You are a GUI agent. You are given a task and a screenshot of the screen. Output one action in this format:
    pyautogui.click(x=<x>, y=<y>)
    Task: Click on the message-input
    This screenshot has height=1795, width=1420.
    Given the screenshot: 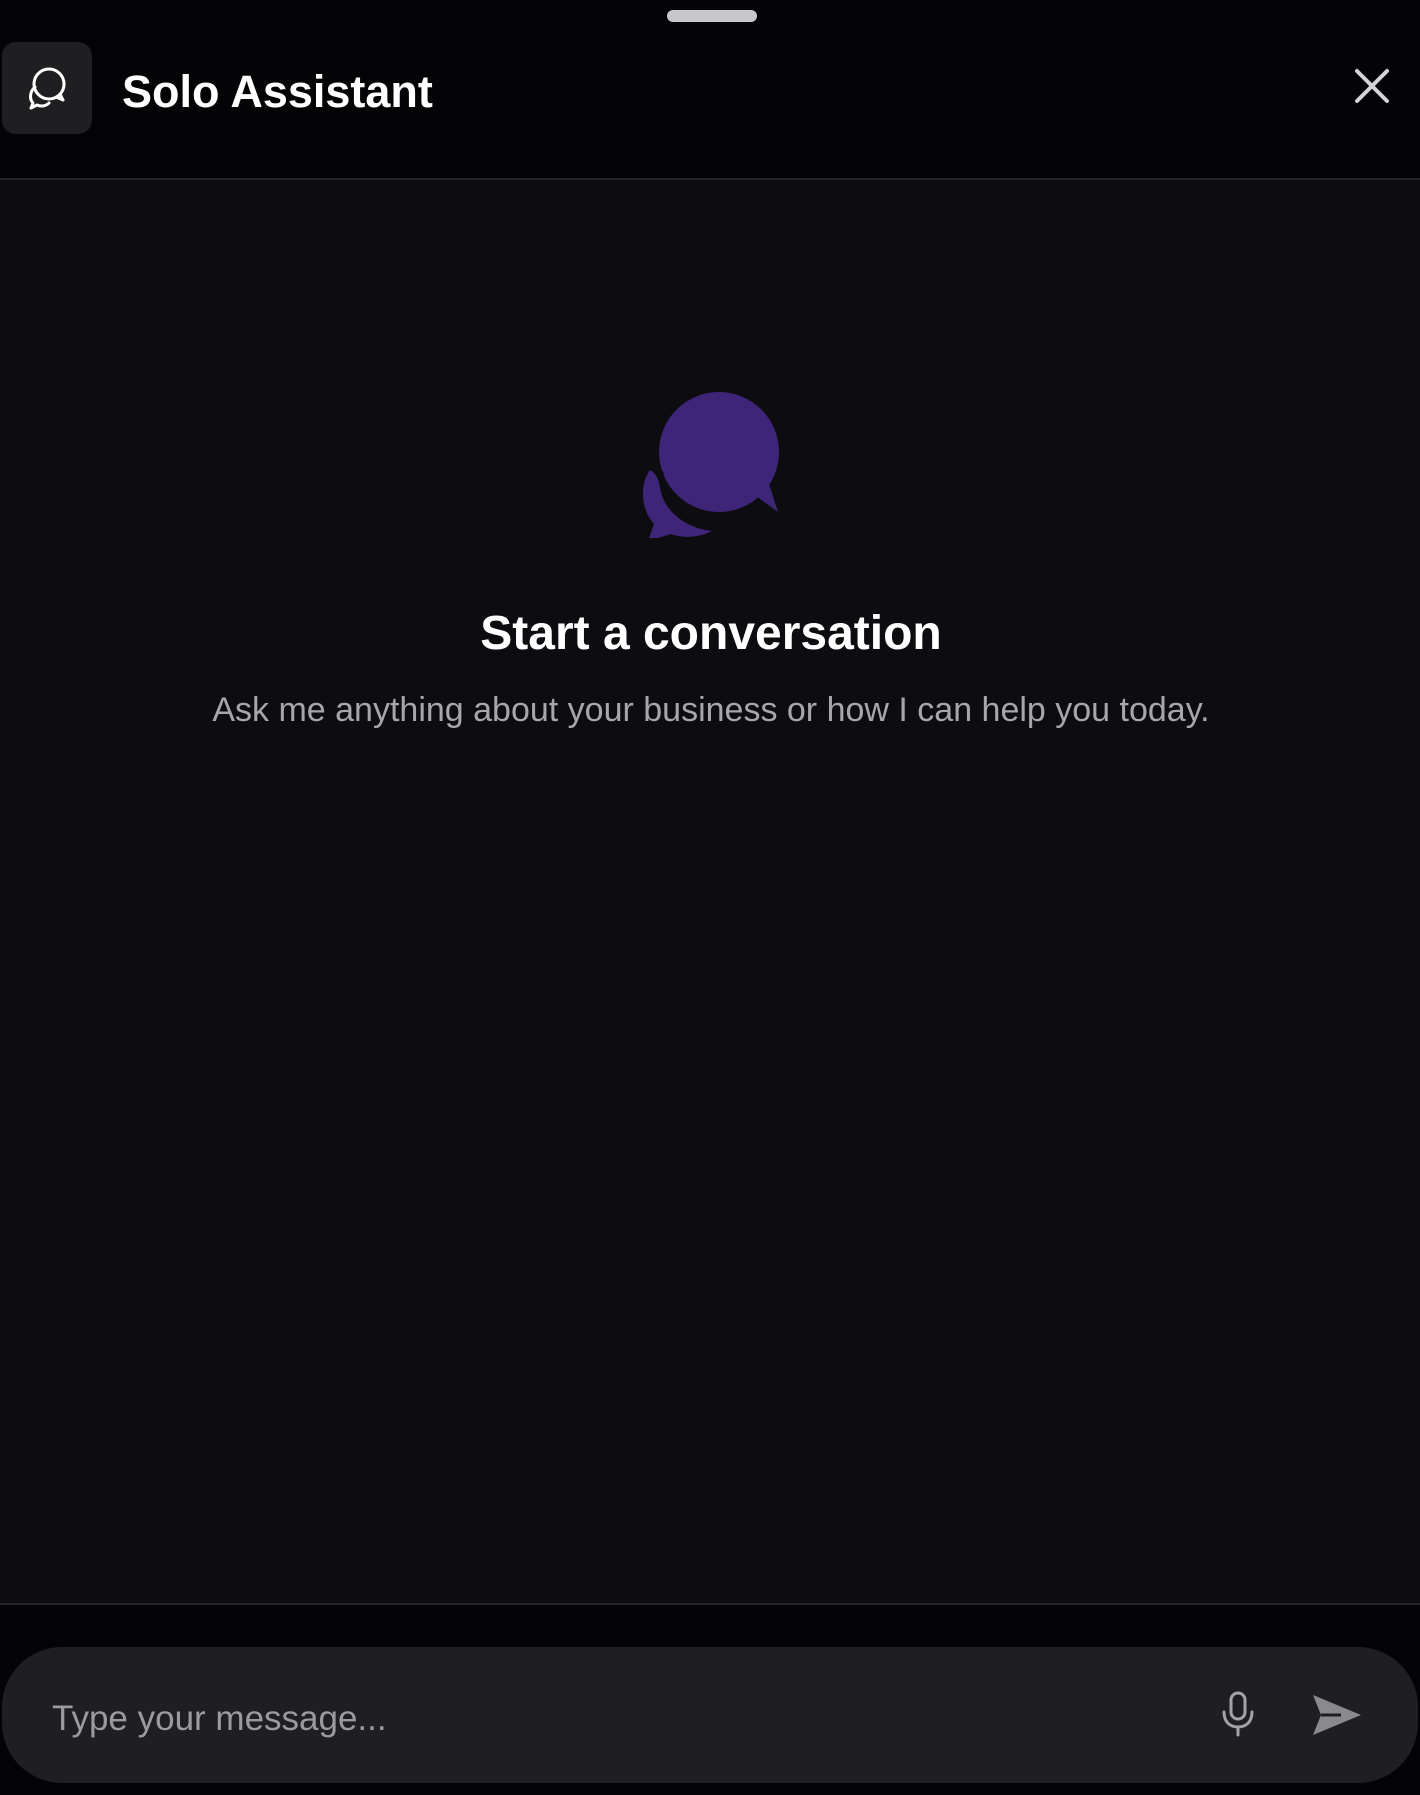 What is the action you would take?
    pyautogui.click(x=602, y=1719)
    